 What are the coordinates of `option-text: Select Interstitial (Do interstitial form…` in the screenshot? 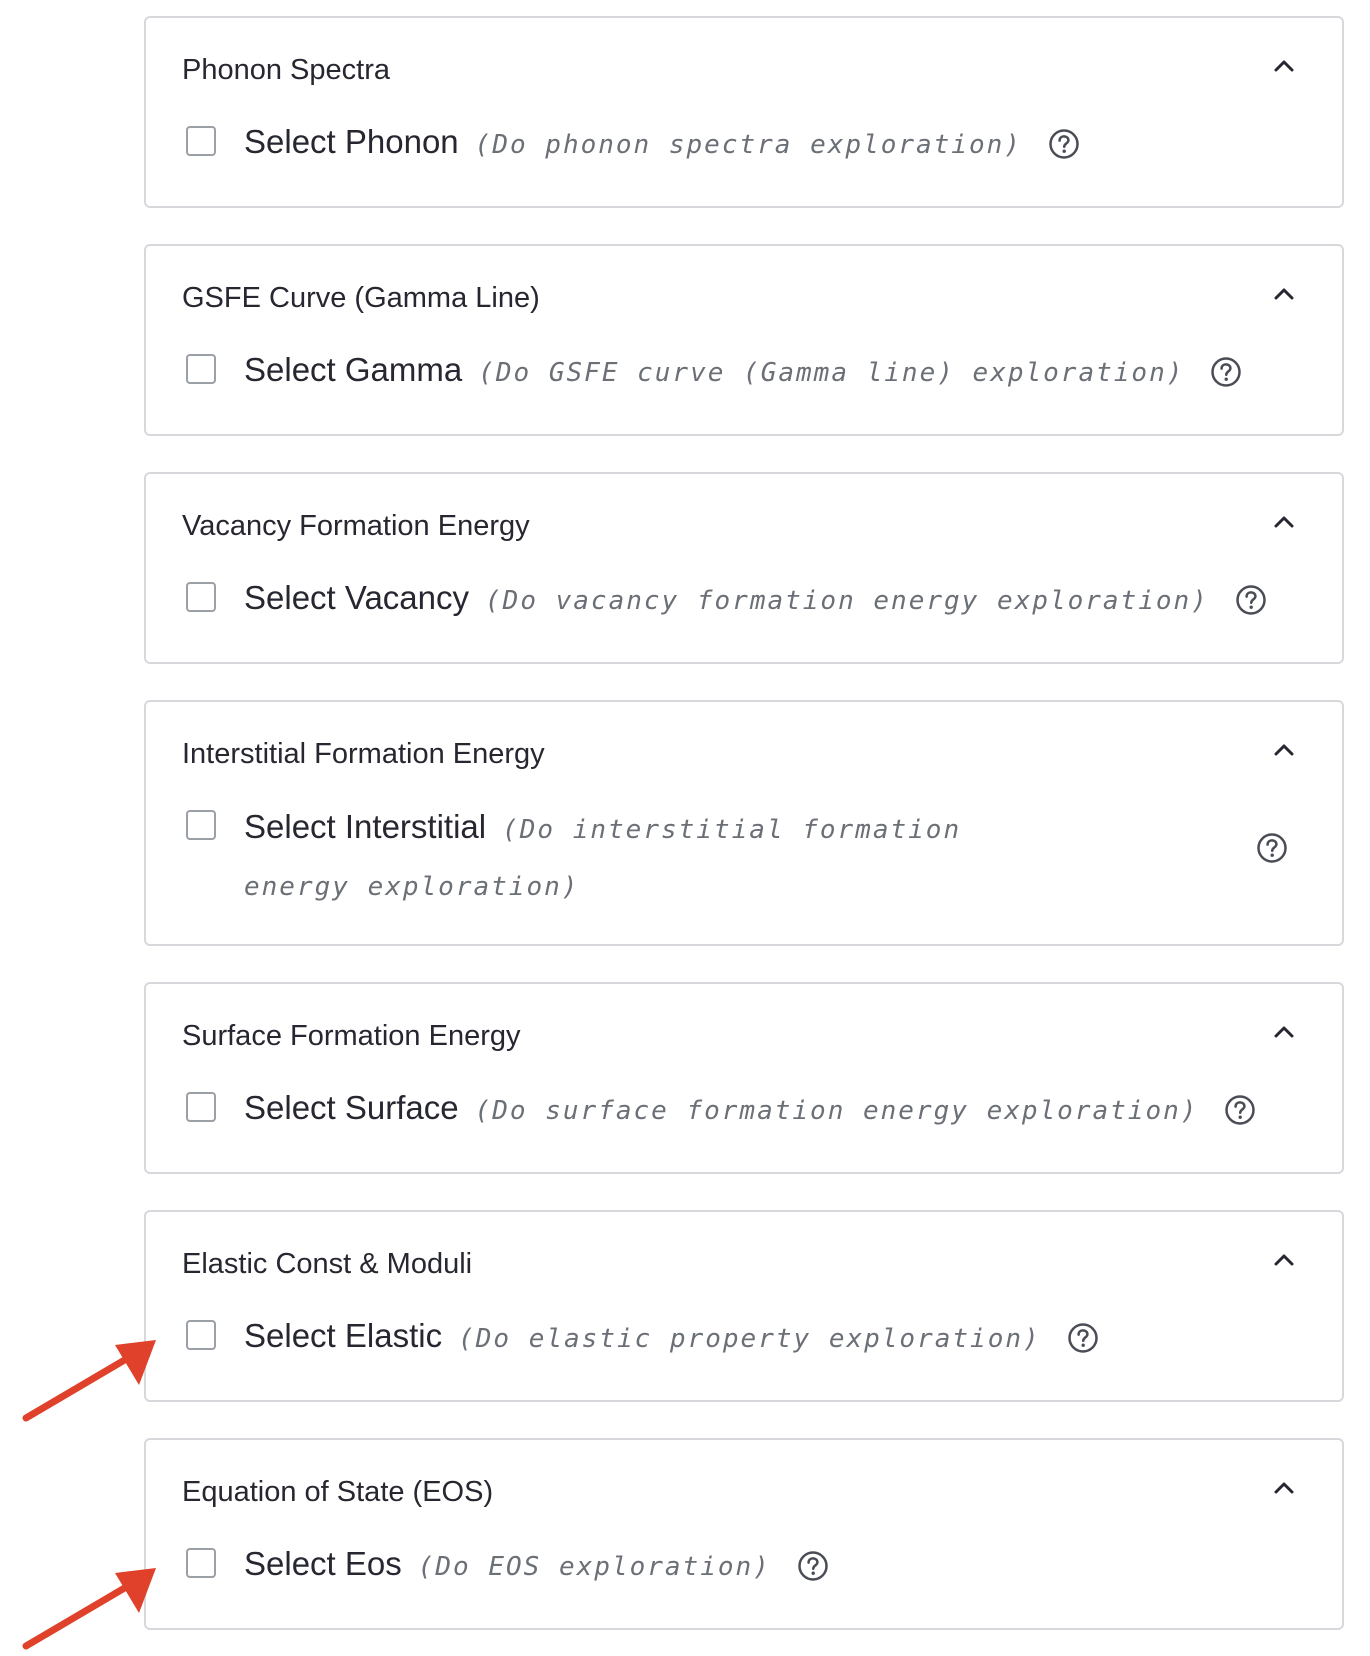 It's located at (654, 857).